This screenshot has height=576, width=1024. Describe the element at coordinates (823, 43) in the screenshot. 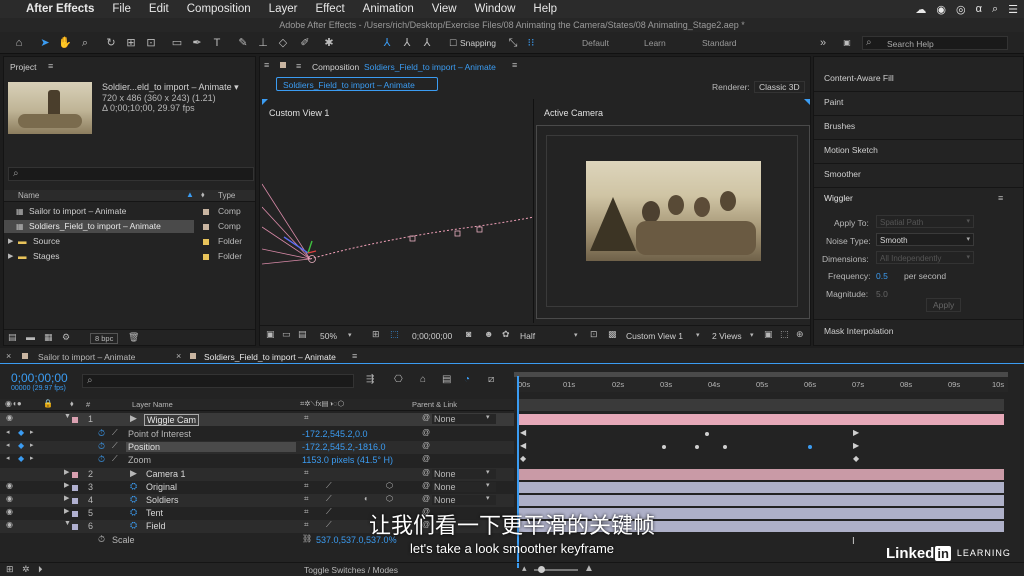

I see `expand-workspaces-icon: »` at that location.